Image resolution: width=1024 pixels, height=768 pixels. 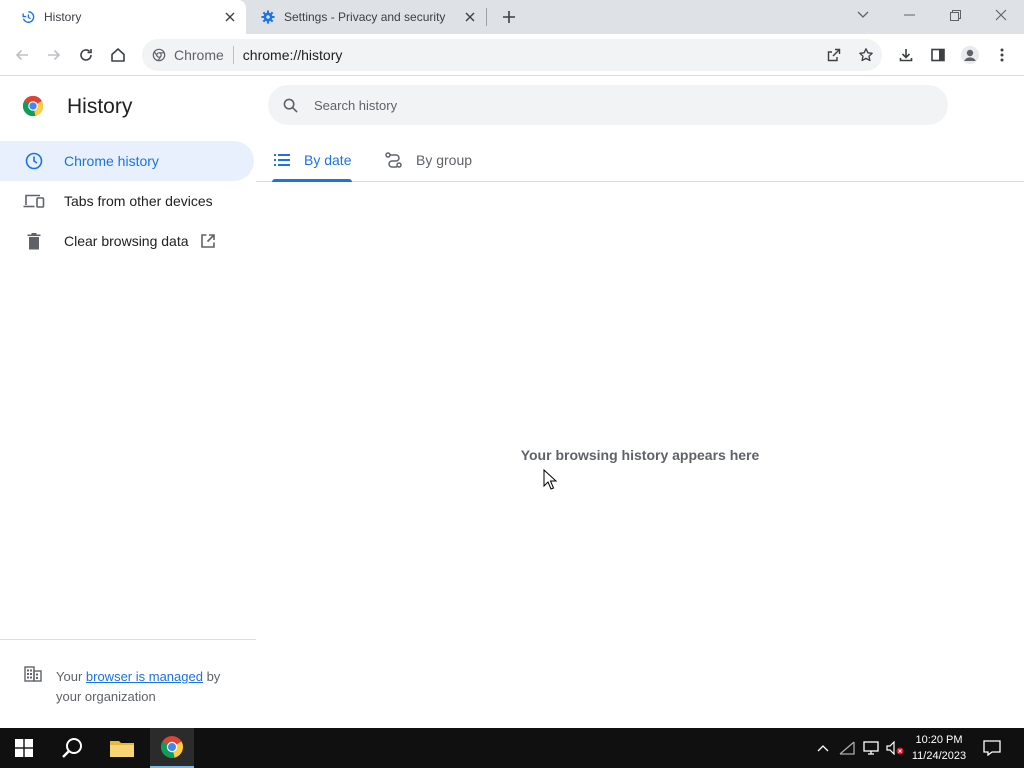 What do you see at coordinates (144, 676) in the screenshot?
I see `browser-managed-link: browser is managed` at bounding box center [144, 676].